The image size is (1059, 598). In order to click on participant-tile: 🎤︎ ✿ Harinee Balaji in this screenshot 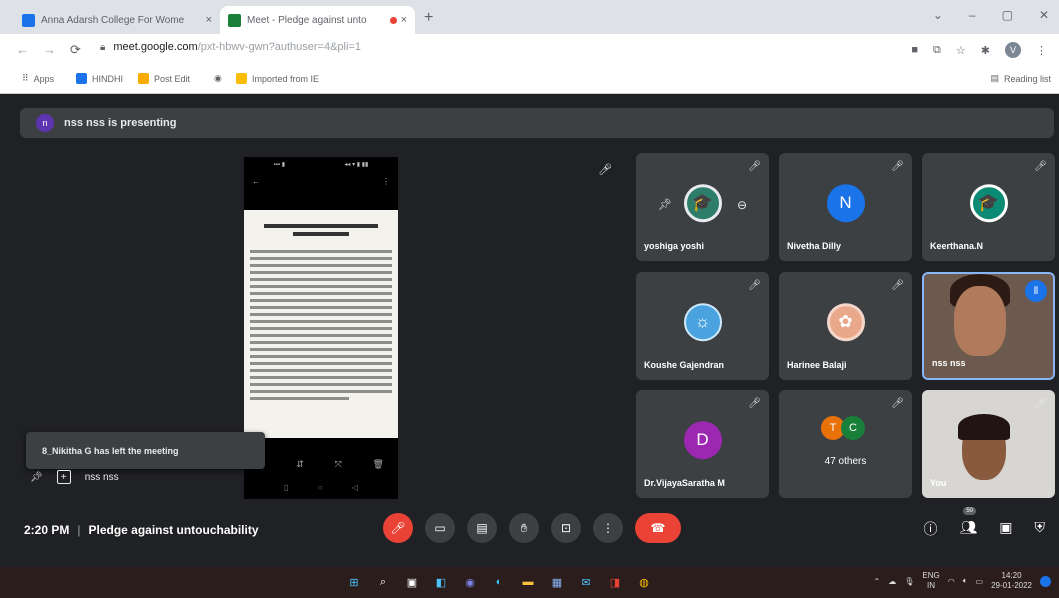, I will do `click(845, 326)`.